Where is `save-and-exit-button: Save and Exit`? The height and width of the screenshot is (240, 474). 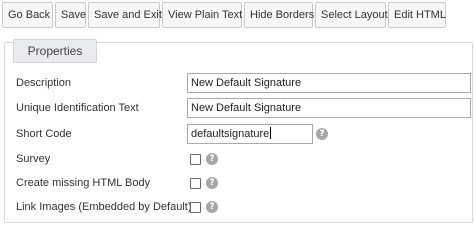
save-and-exit-button: Save and Exit is located at coordinates (125, 15).